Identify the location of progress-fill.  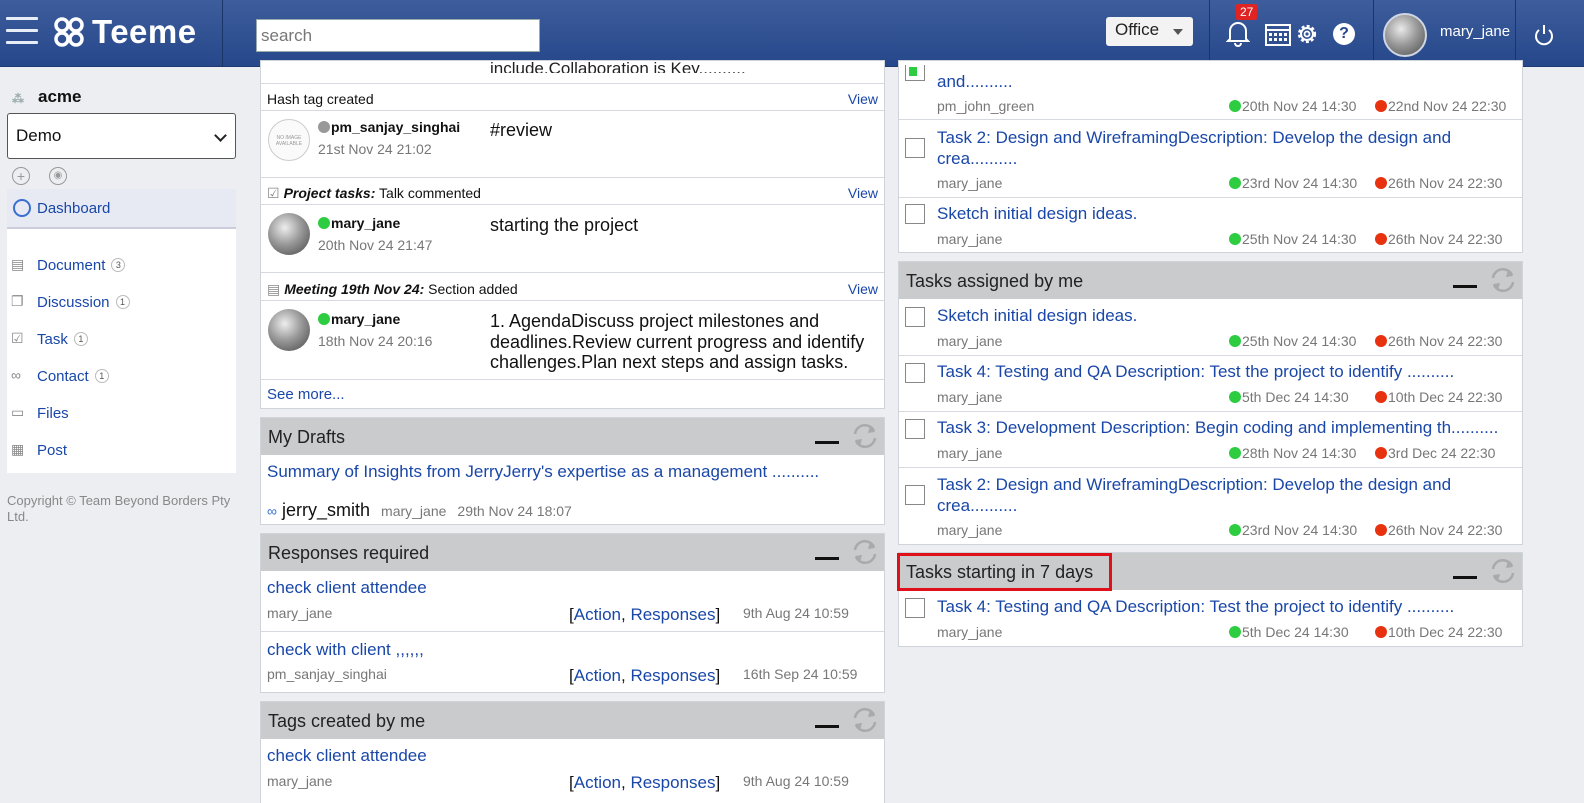
(913, 71).